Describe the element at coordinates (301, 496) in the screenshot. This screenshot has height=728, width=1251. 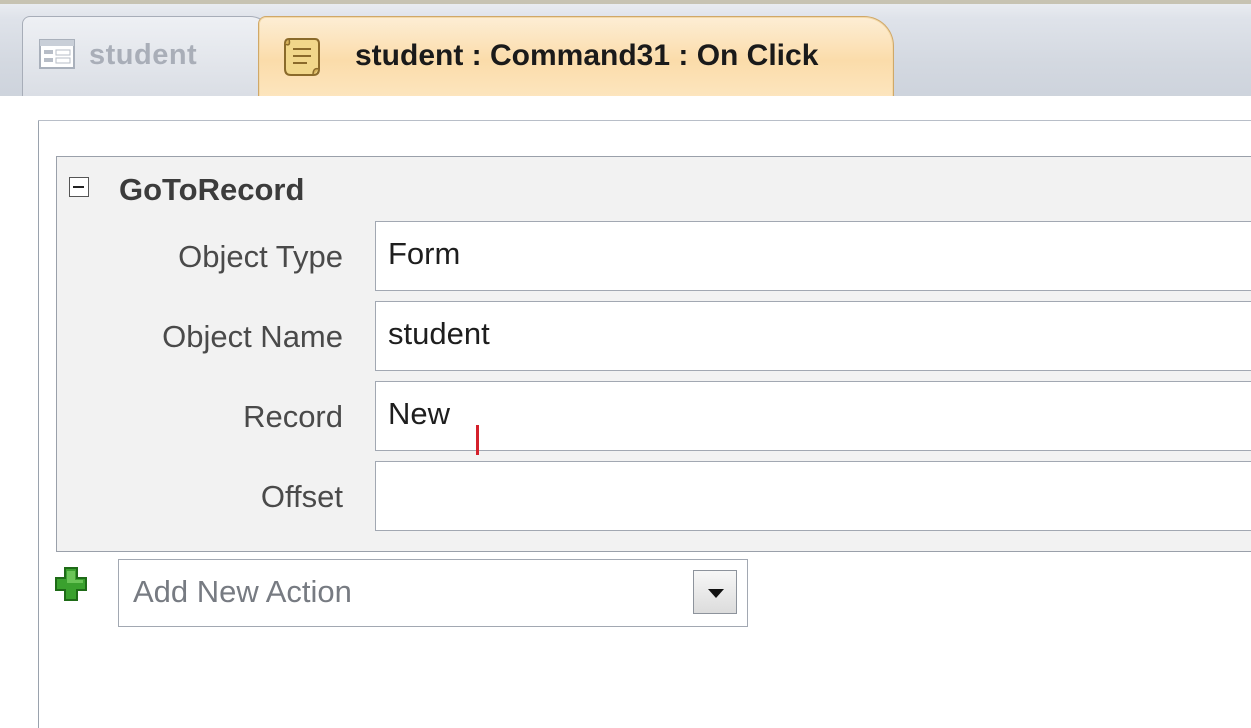
I see `argument-label-offset: Offset` at that location.